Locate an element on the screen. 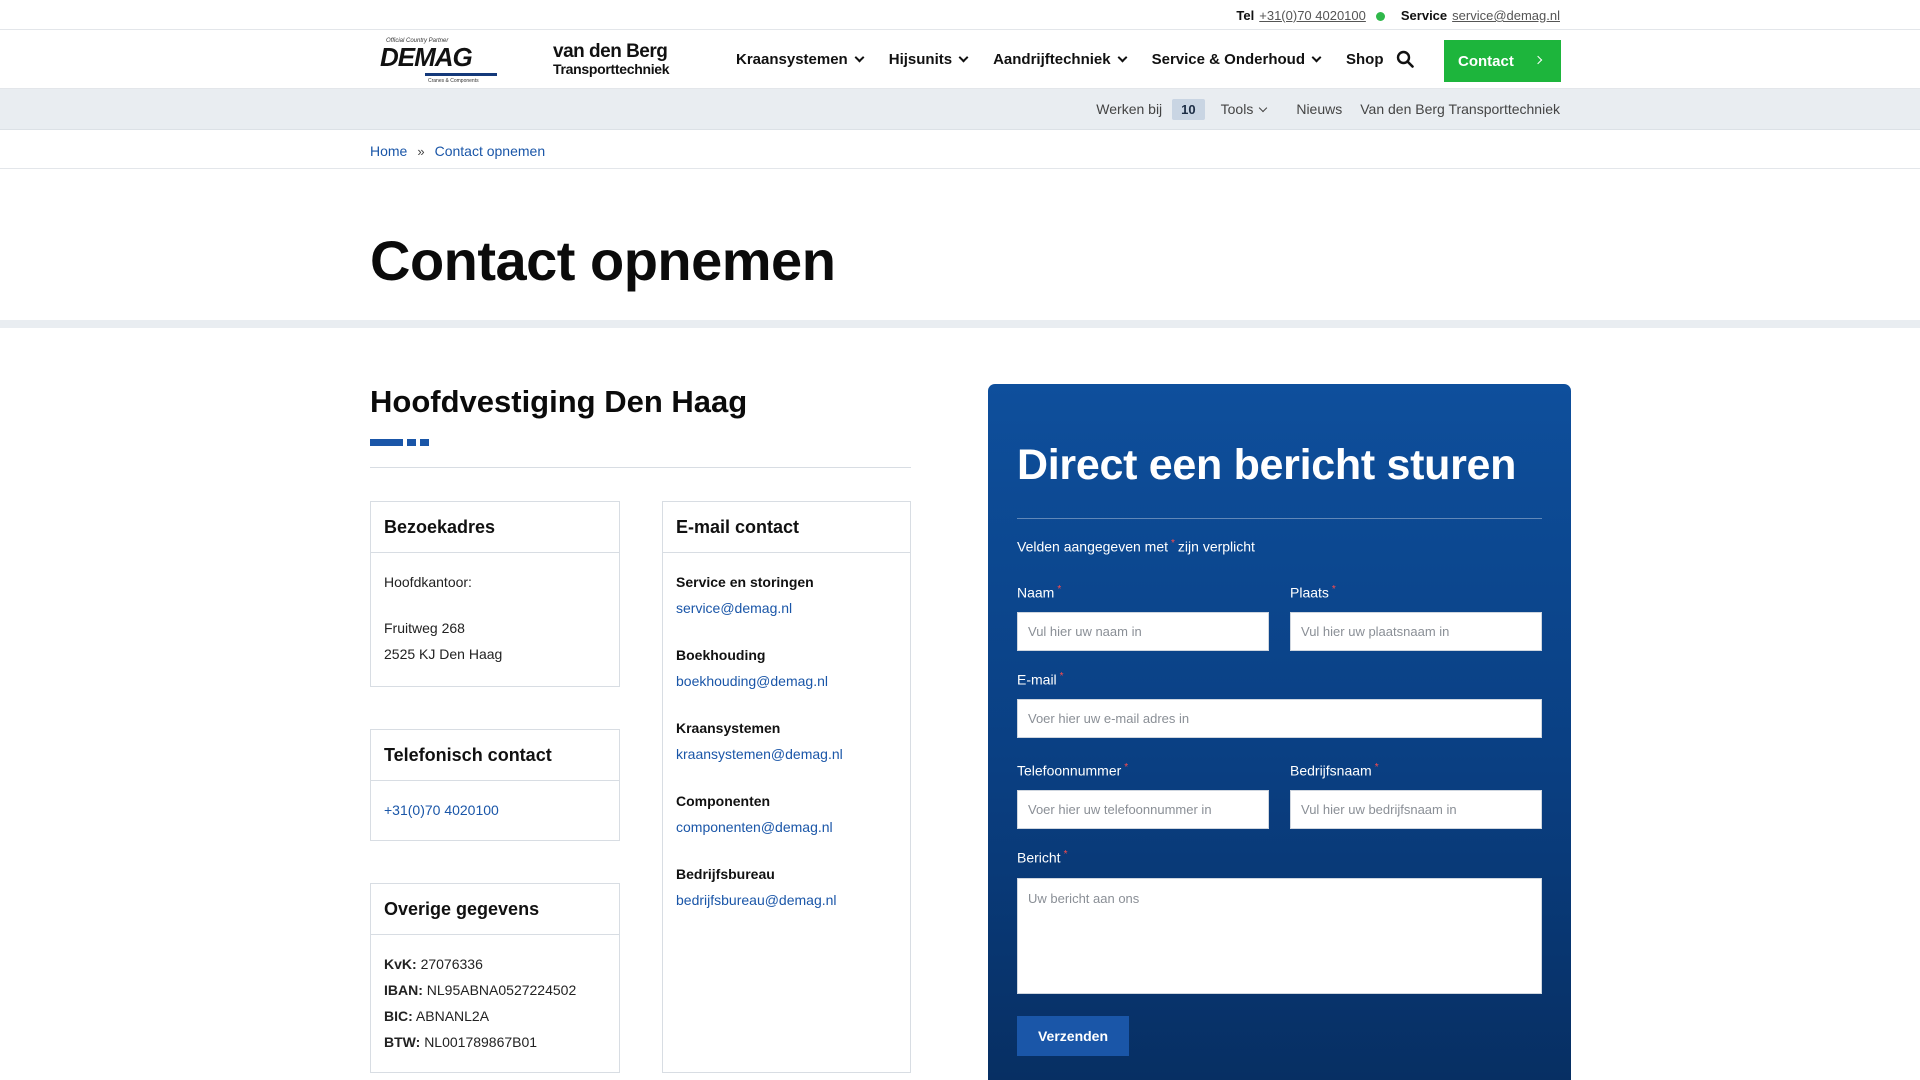 The height and width of the screenshot is (1080, 1920). submit-button: Verzenden is located at coordinates (1073, 1036).